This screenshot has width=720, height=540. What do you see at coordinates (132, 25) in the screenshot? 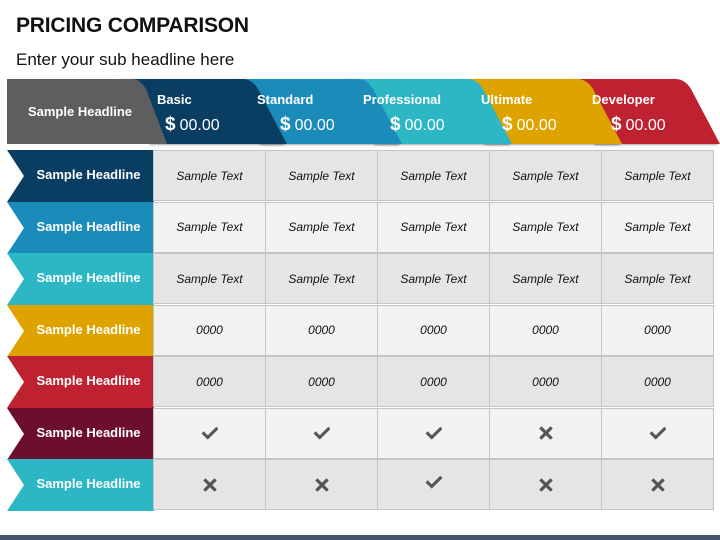
I see `page-title: PRICING COMPARISON` at bounding box center [132, 25].